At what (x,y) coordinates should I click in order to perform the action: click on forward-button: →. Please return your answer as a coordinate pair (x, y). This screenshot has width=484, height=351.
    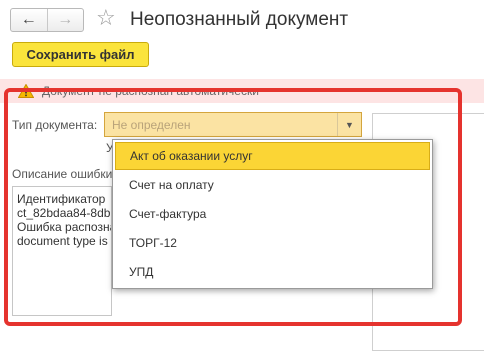
    Looking at the image, I should click on (65, 20).